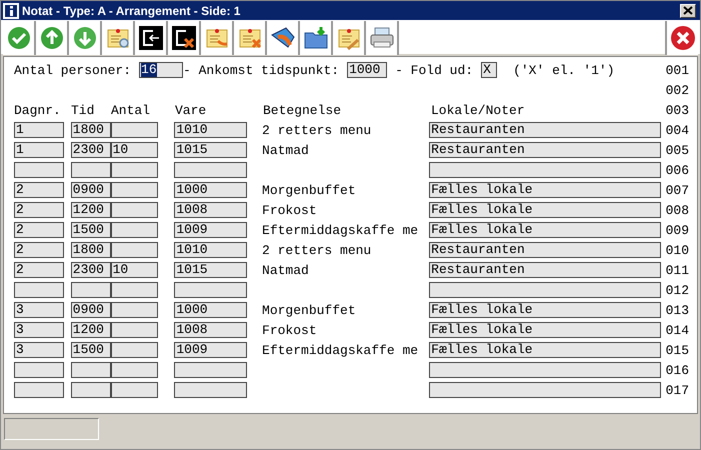 Image resolution: width=701 pixels, height=450 pixels. I want to click on field-label: Antal personer:, so click(73, 70).